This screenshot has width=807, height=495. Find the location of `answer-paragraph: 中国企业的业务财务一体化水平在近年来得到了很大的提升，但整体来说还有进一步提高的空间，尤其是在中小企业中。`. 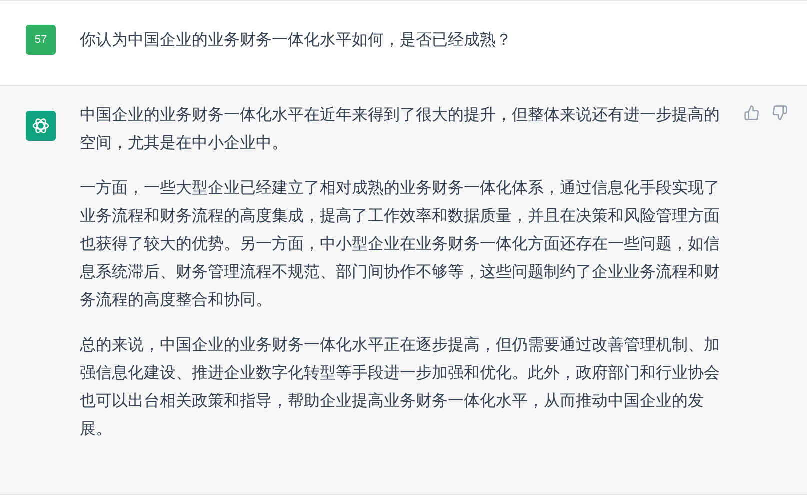

answer-paragraph: 中国企业的业务财务一体化水平在近年来得到了很大的提升，但整体来说还有进一步提高的空间，尤其是在中小企业中。 is located at coordinates (400, 130).